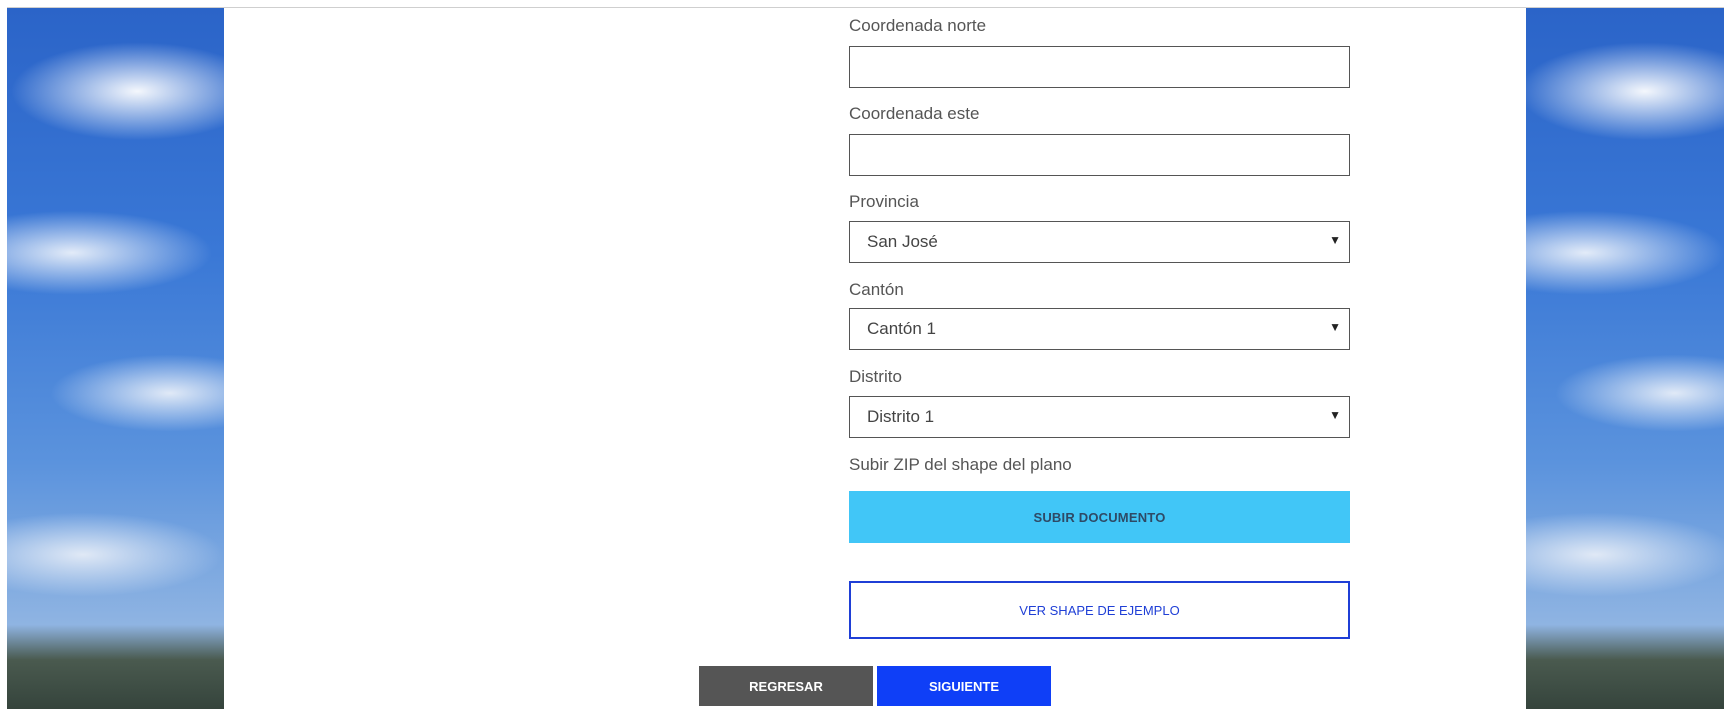  What do you see at coordinates (914, 113) in the screenshot?
I see `east-coordinate-label: Coordenada este` at bounding box center [914, 113].